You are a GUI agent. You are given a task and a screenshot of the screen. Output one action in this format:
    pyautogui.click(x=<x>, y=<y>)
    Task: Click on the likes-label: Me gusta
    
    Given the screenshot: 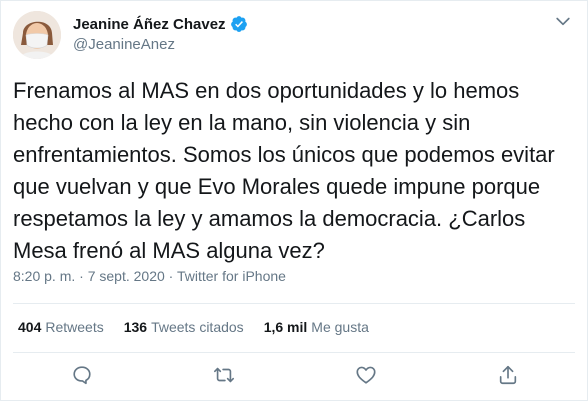 What is the action you would take?
    pyautogui.click(x=340, y=327)
    